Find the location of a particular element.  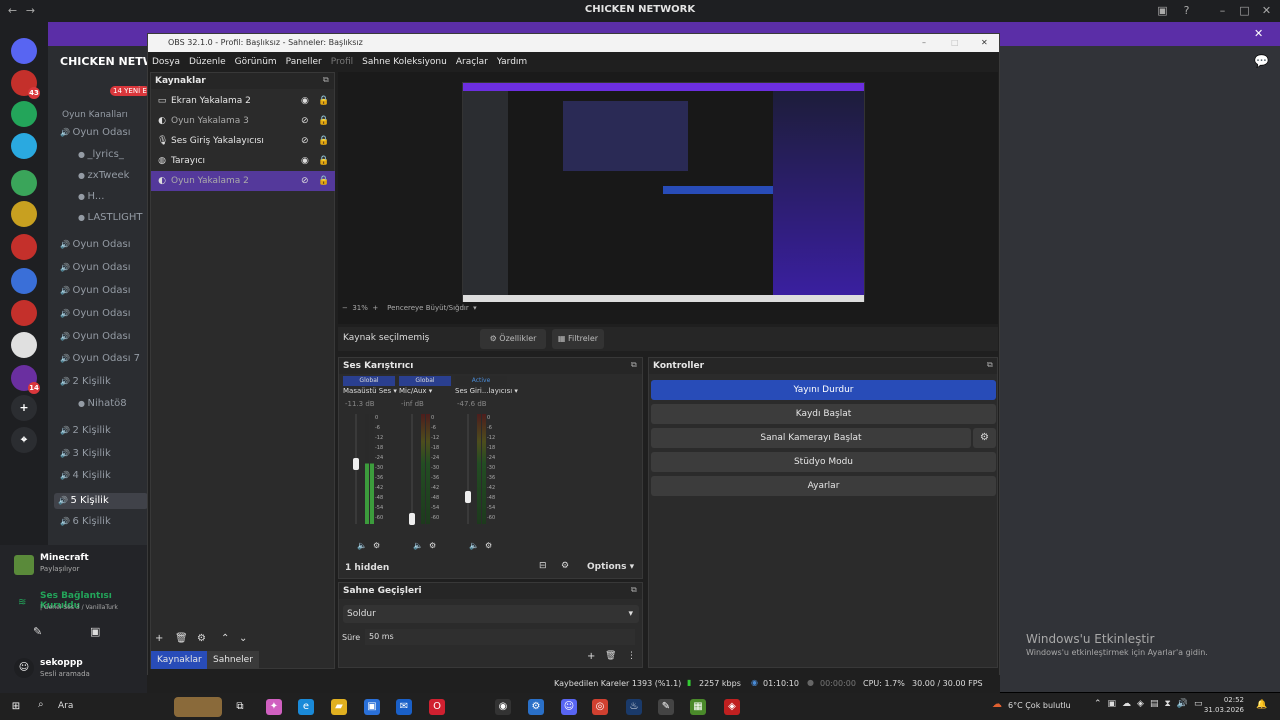

source-item: ◐ Oyun Yakalama 3 ⊘ 🔒 is located at coordinates (243, 121).